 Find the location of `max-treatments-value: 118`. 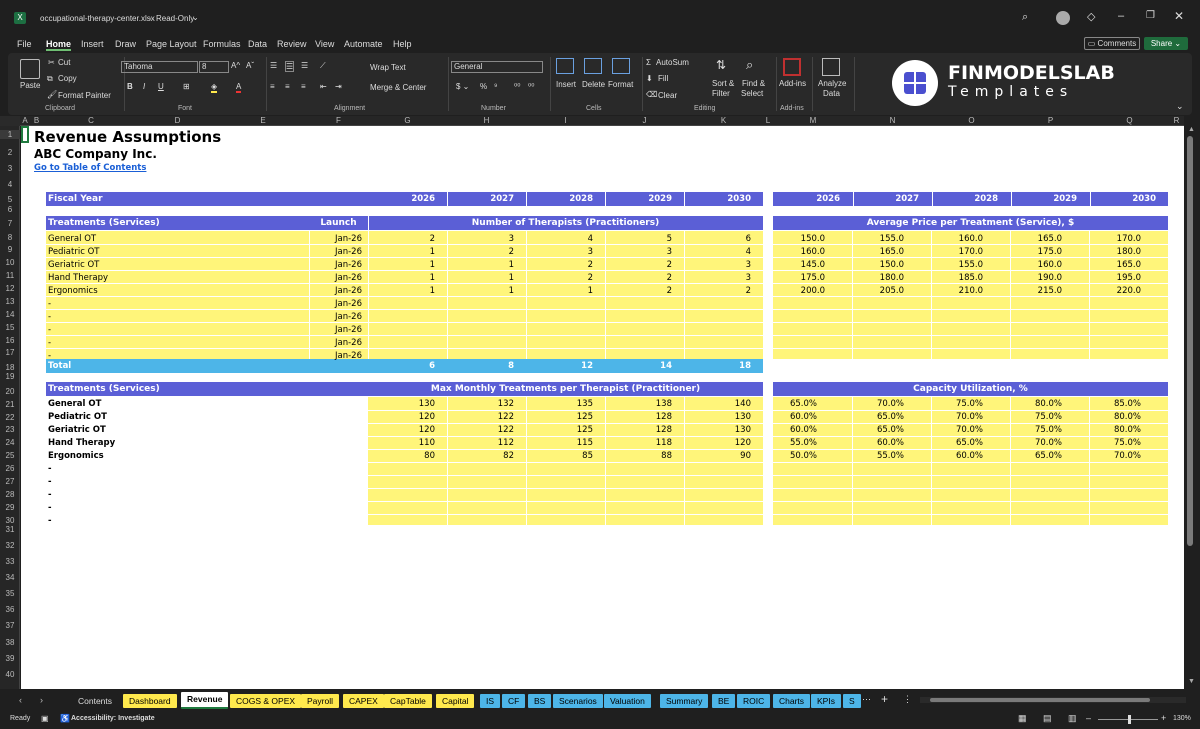

max-treatments-value: 118 is located at coordinates (641, 443).